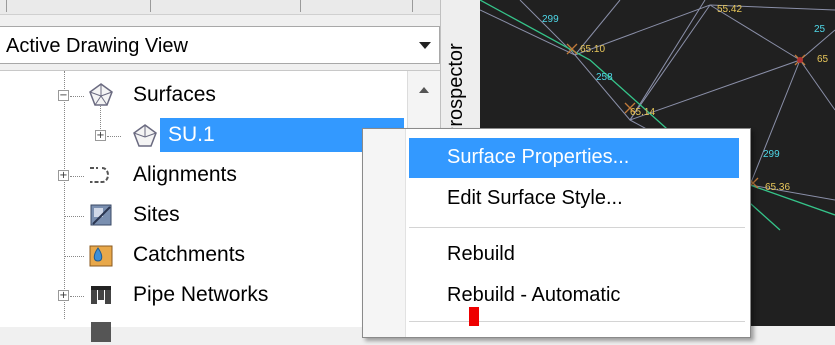 The height and width of the screenshot is (345, 835). I want to click on tree-item-label: Catchments, so click(189, 254).